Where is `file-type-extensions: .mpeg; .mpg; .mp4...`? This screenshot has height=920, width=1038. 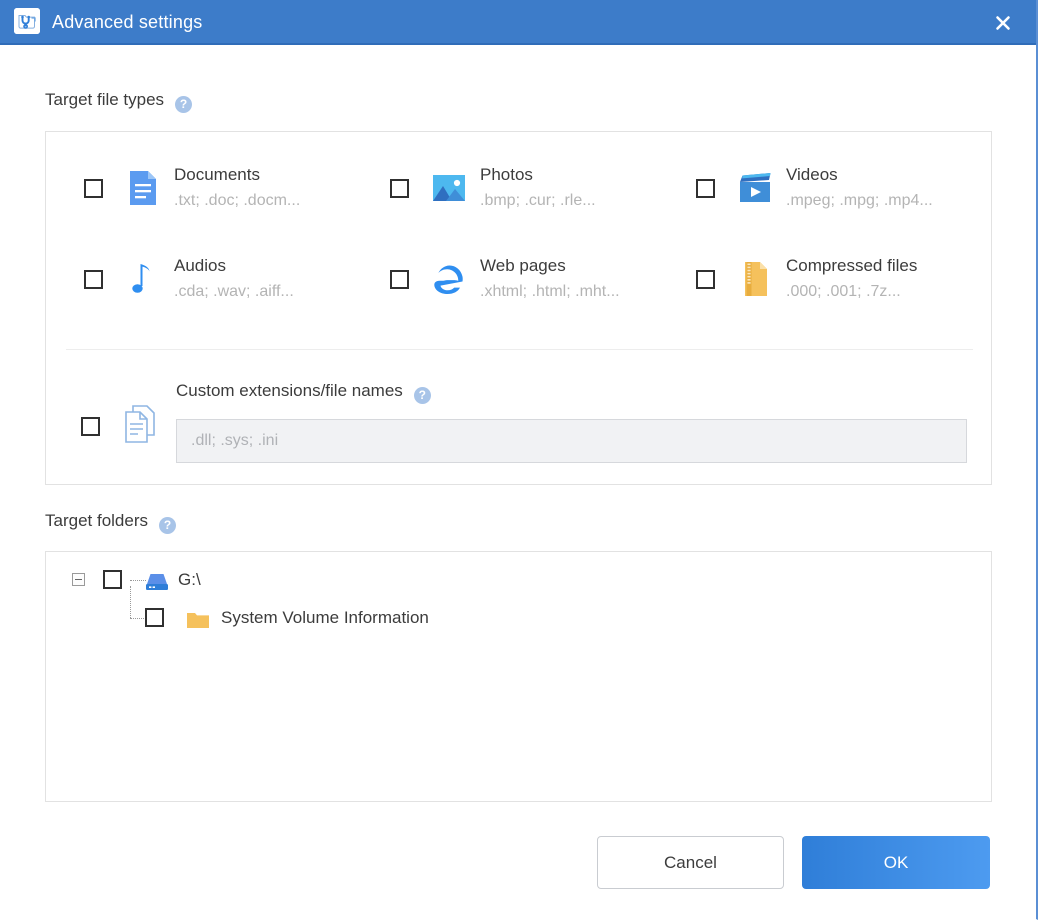 file-type-extensions: .mpeg; .mpg; .mp4... is located at coordinates (859, 200).